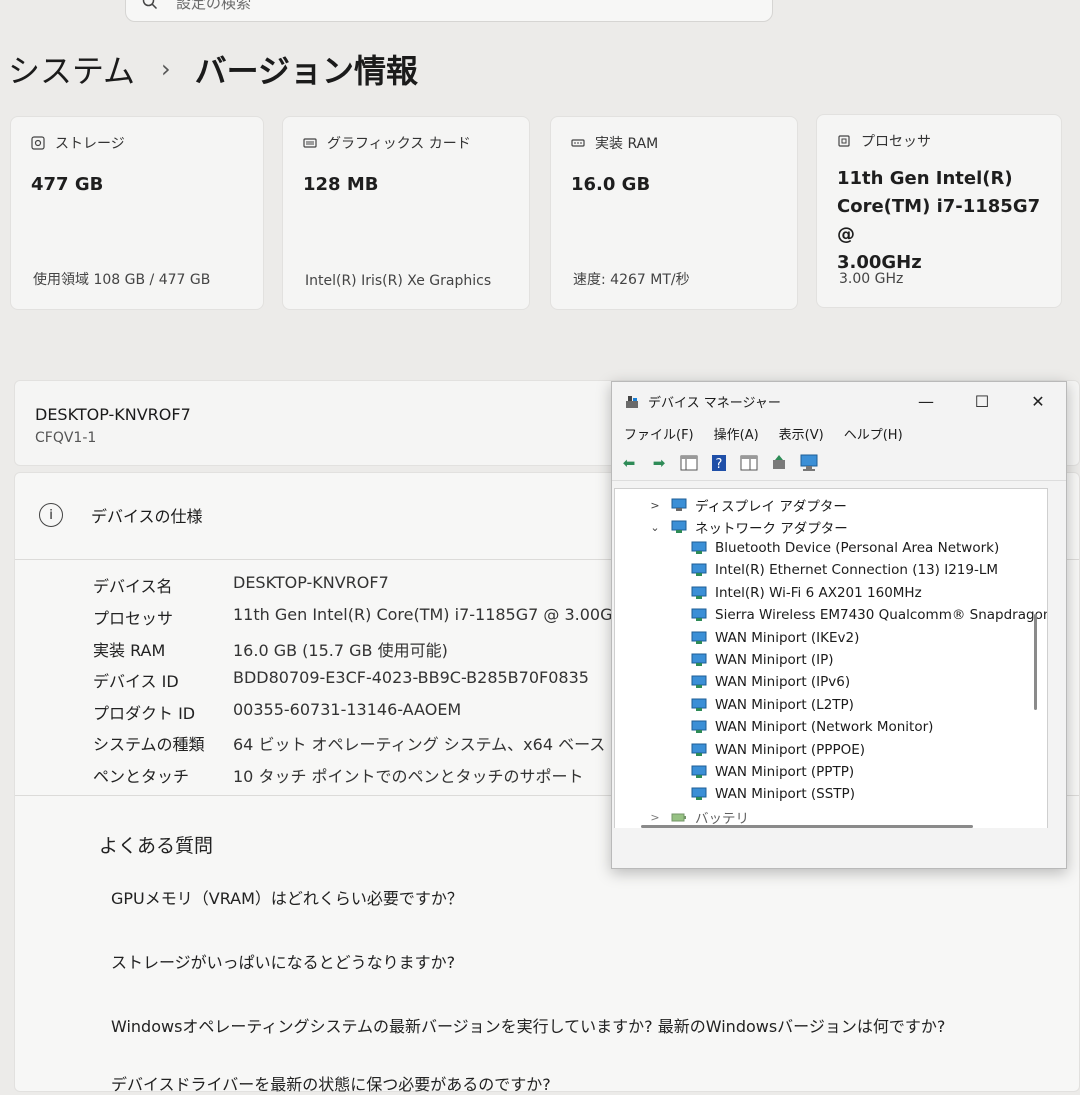  Describe the element at coordinates (771, 507) in the screenshot. I see `tree-node-label: ディスプレイ アダプター` at that location.